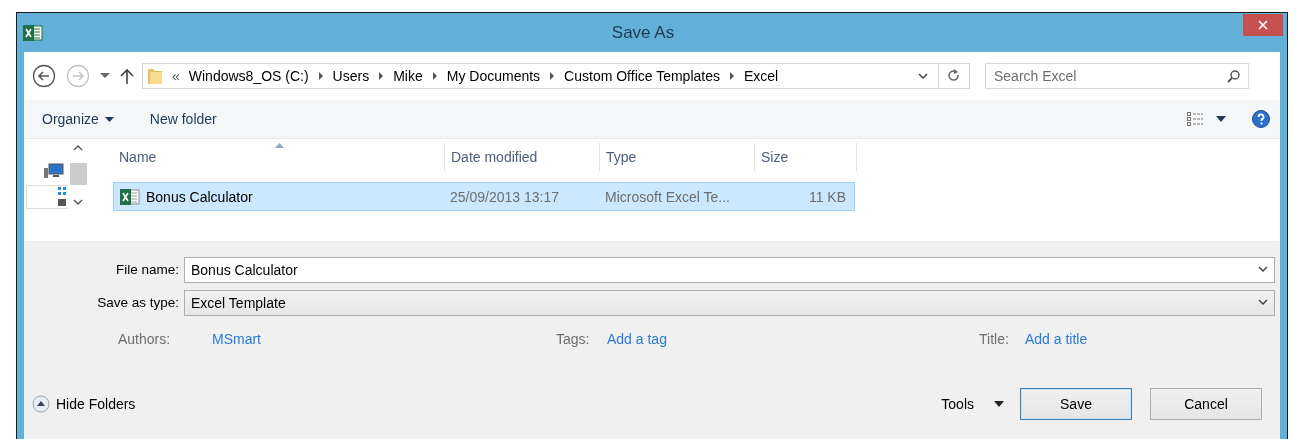 The height and width of the screenshot is (439, 1296). I want to click on file-name-field: Bonus Calculator, so click(729, 269).